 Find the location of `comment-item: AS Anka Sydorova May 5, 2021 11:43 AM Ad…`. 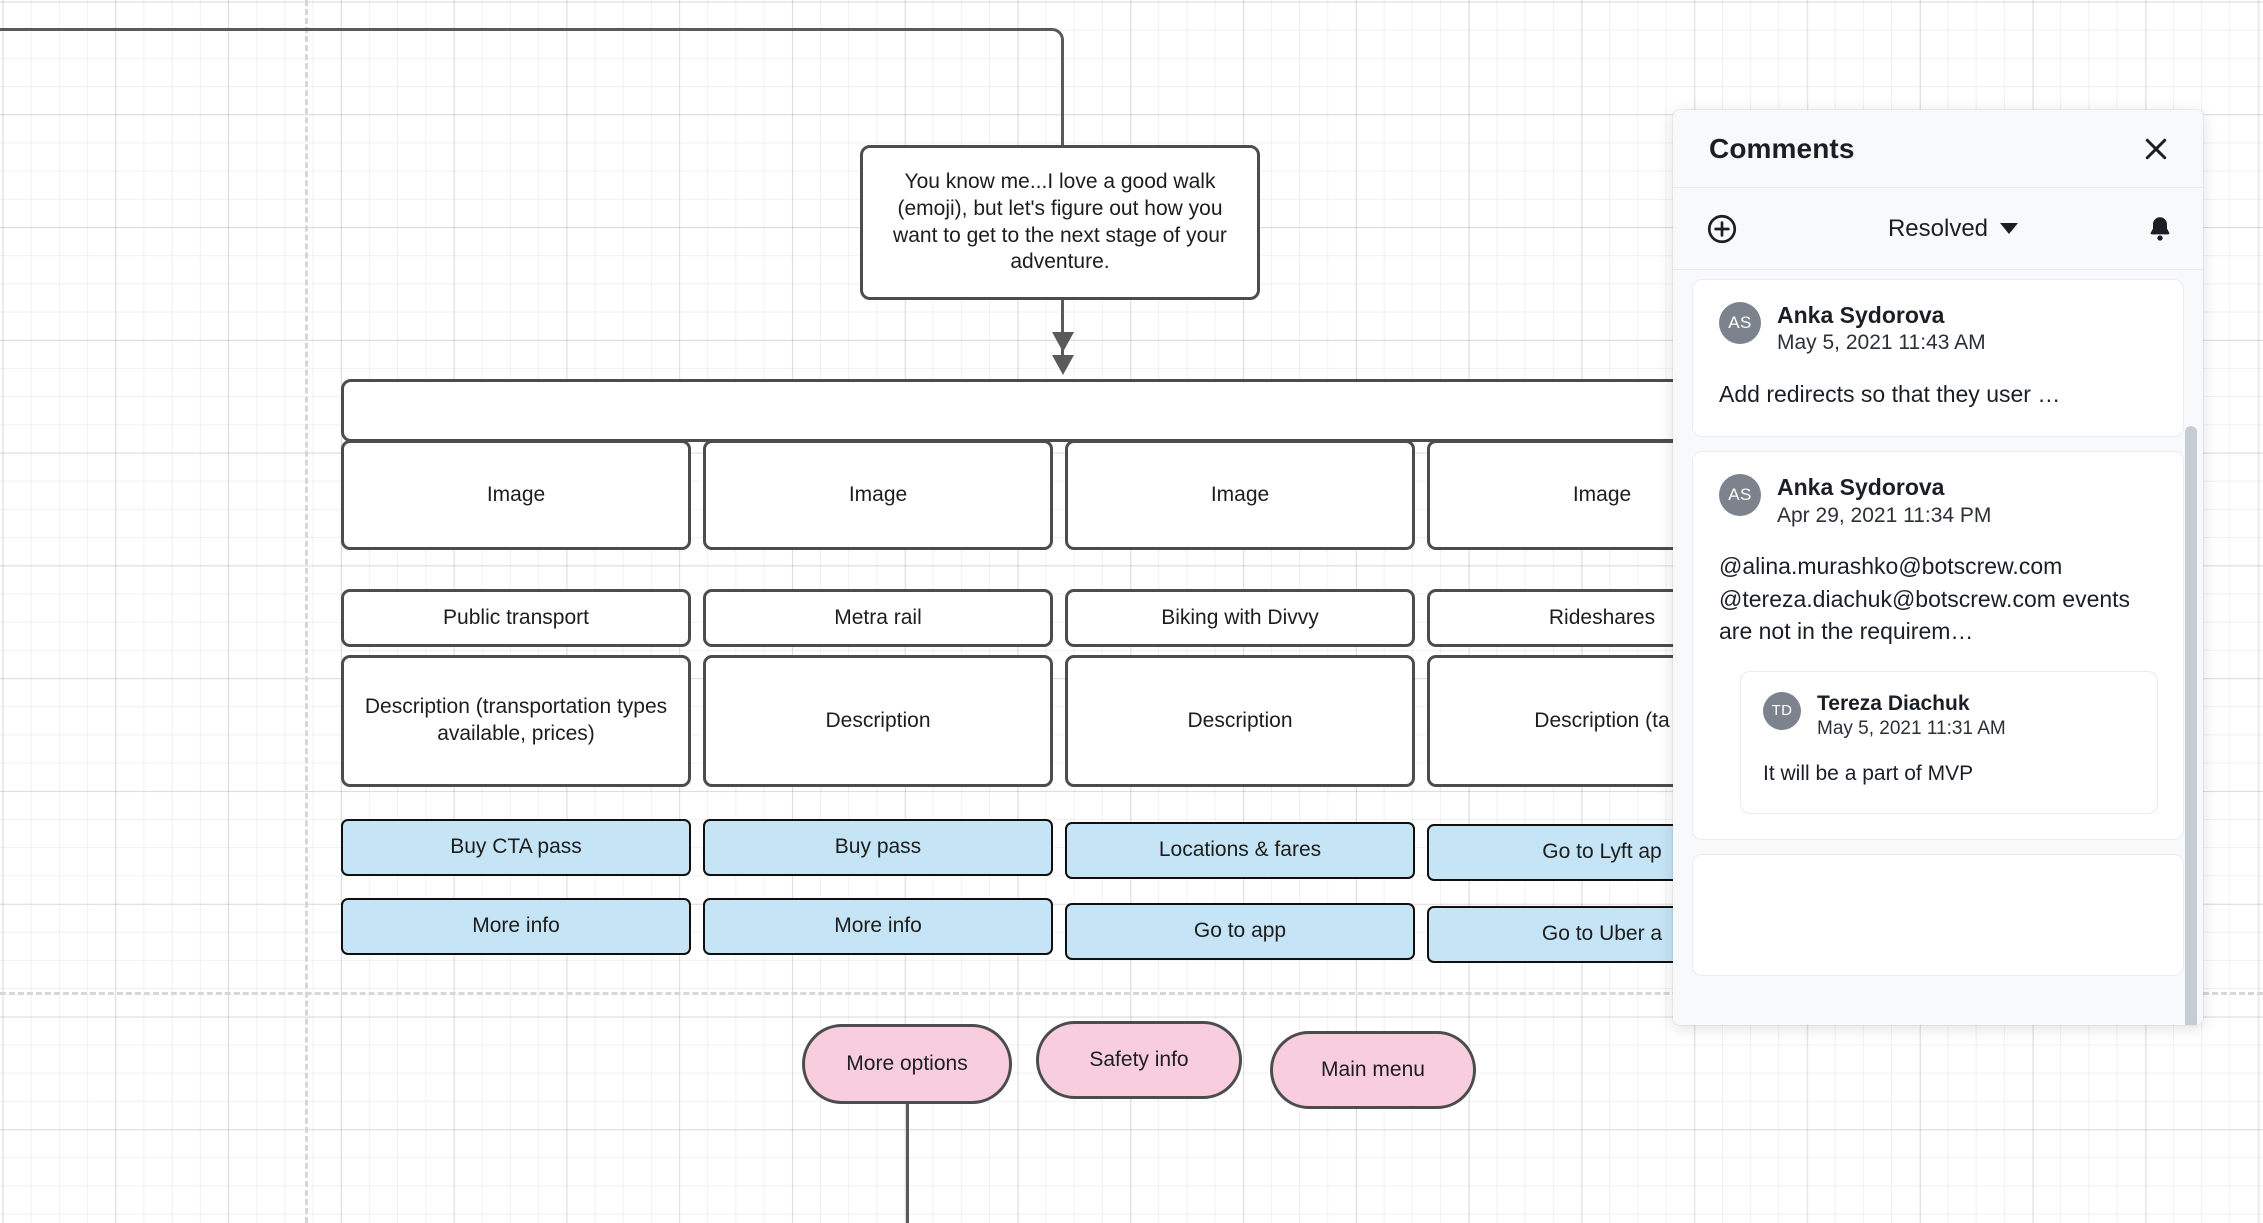

comment-item: AS Anka Sydorova May 5, 2021 11:43 AM Ad… is located at coordinates (1938, 358).